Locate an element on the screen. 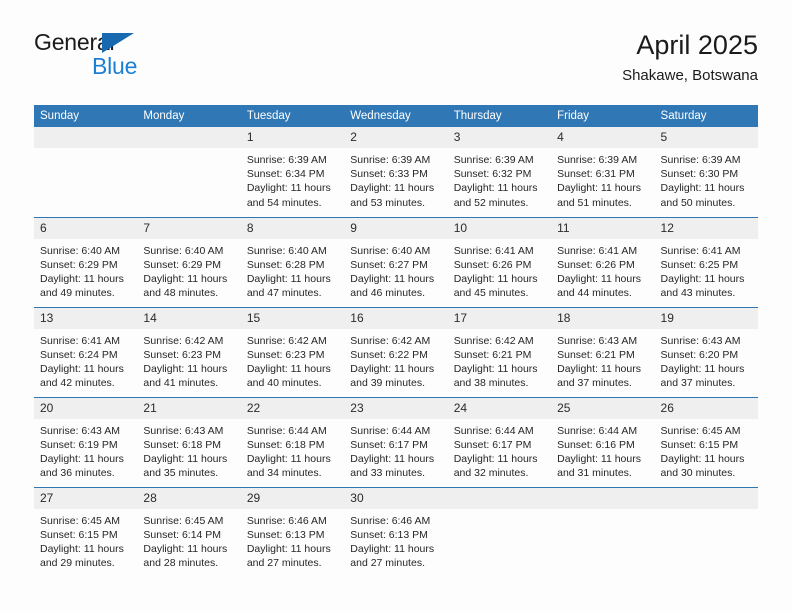  sunset-text: Sunset: 6:30 PM is located at coordinates (699, 174).